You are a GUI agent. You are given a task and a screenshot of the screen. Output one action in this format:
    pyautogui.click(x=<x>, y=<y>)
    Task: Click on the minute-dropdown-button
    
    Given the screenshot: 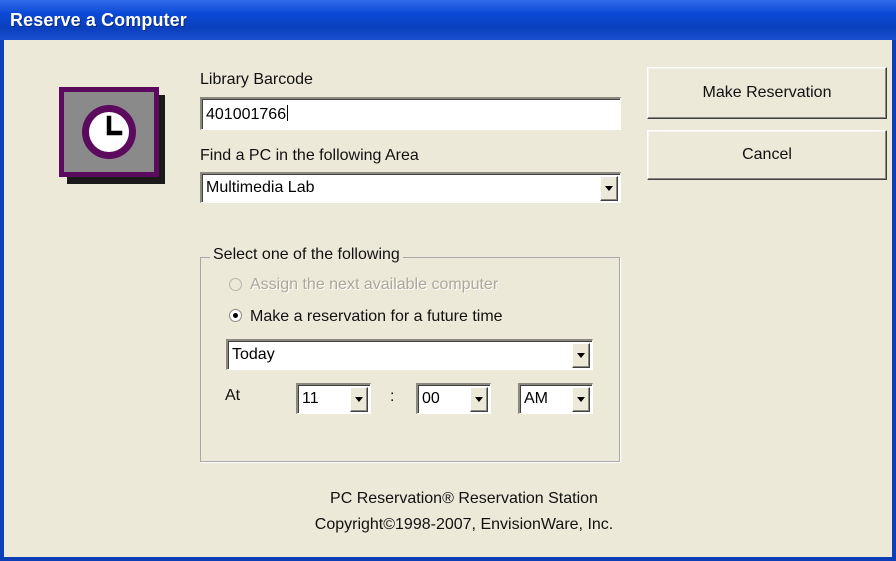 What is the action you would take?
    pyautogui.click(x=479, y=399)
    